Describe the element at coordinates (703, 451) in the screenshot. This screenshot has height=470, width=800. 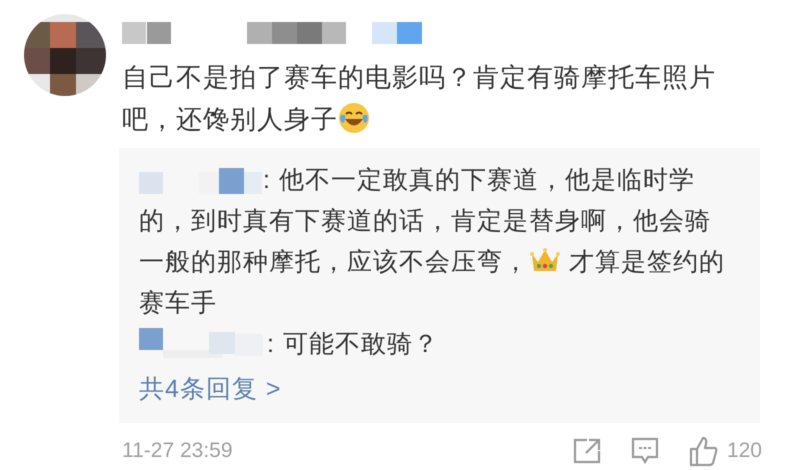
I see `thumbs-up-icon` at that location.